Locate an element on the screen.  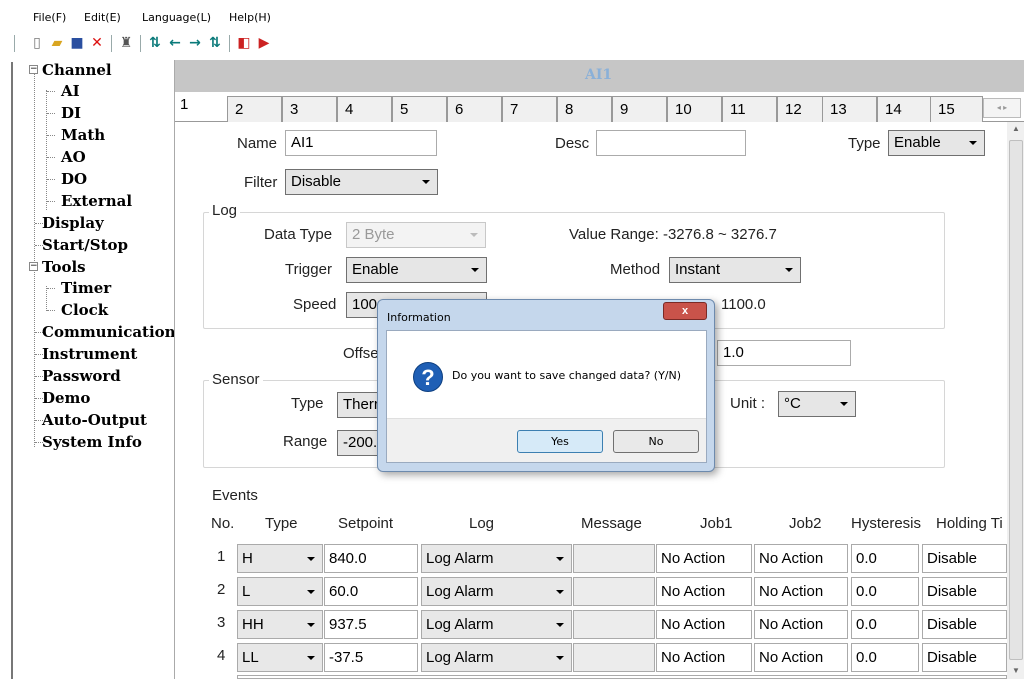
setpoint-field: 60.0 is located at coordinates (371, 591).